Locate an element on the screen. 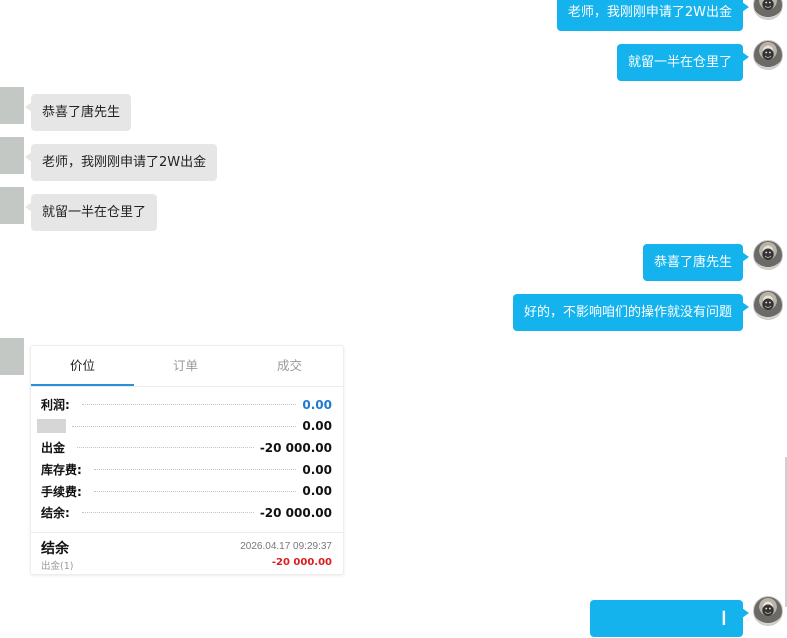 This screenshot has width=787, height=638. message-bubble-outgoing: ▎ is located at coordinates (669, 618).